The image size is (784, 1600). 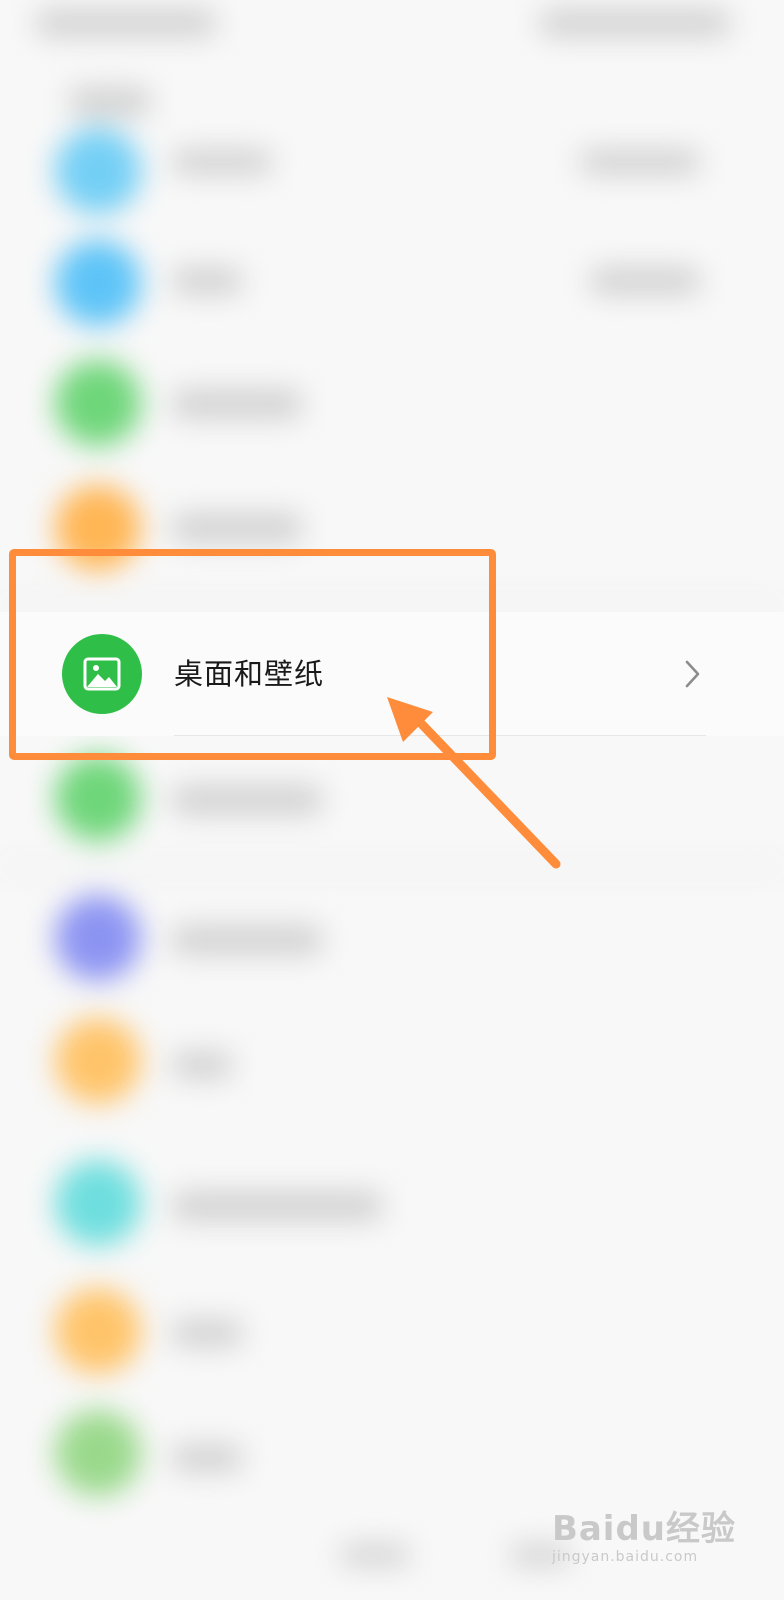 I want to click on chevron-right-icon, so click(x=692, y=674).